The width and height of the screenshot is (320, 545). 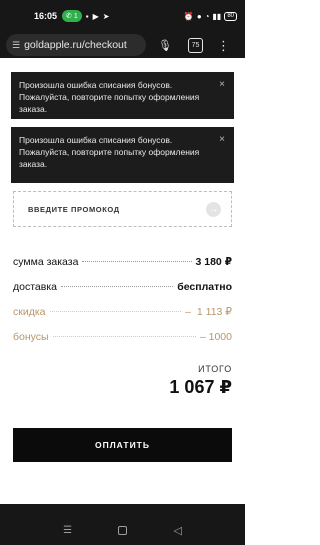 What do you see at coordinates (213, 209) in the screenshot?
I see `arrow-right-icon: →` at bounding box center [213, 209].